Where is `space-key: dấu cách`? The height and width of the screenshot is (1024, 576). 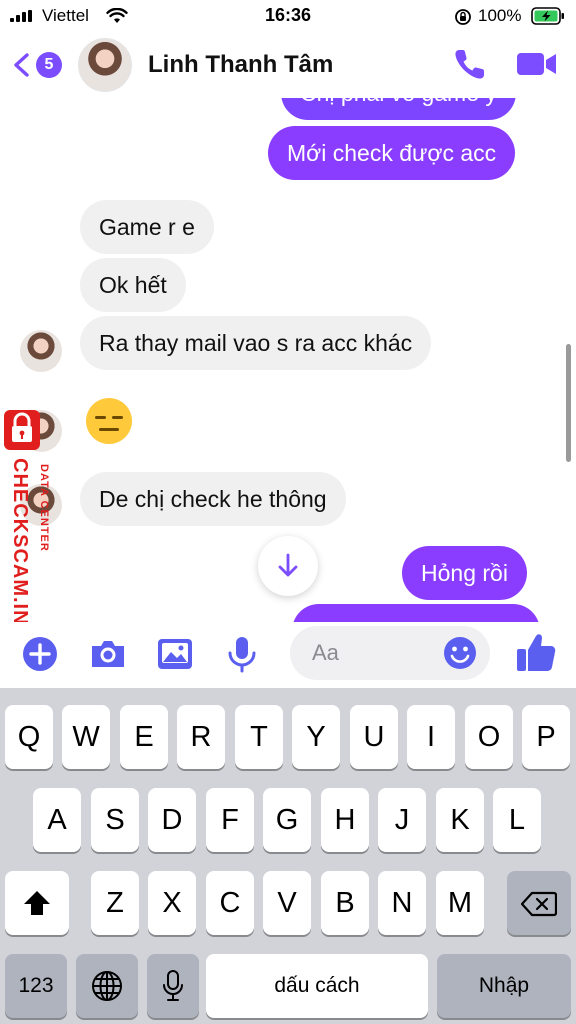 space-key: dấu cách is located at coordinates (317, 986).